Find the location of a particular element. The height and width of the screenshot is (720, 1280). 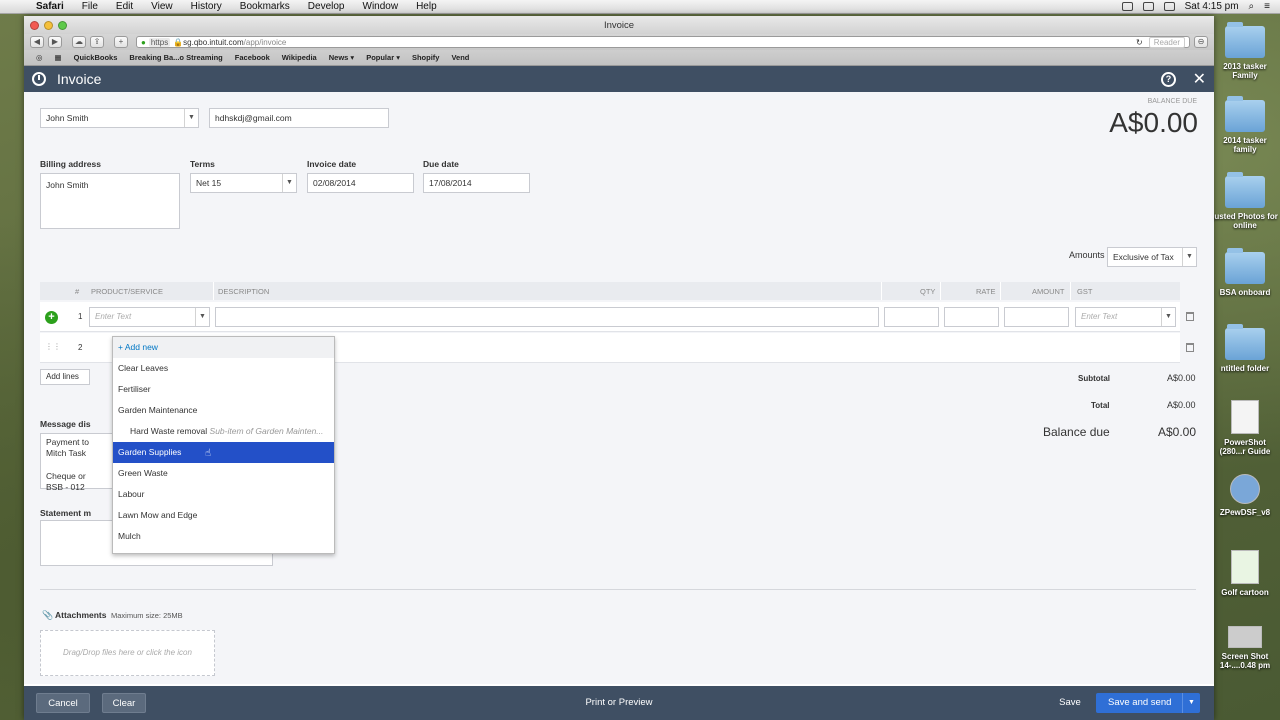

dropdown-option: Fertiliser is located at coordinates (223, 389).